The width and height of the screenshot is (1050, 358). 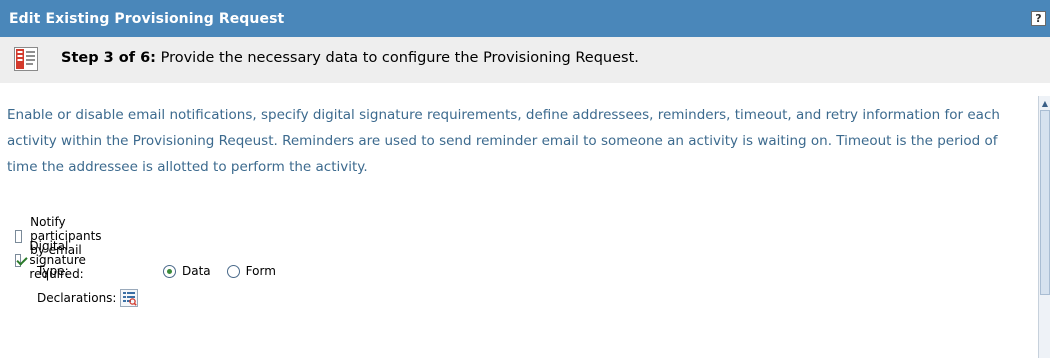 What do you see at coordinates (196, 271) in the screenshot?
I see `type-data-label: Data` at bounding box center [196, 271].